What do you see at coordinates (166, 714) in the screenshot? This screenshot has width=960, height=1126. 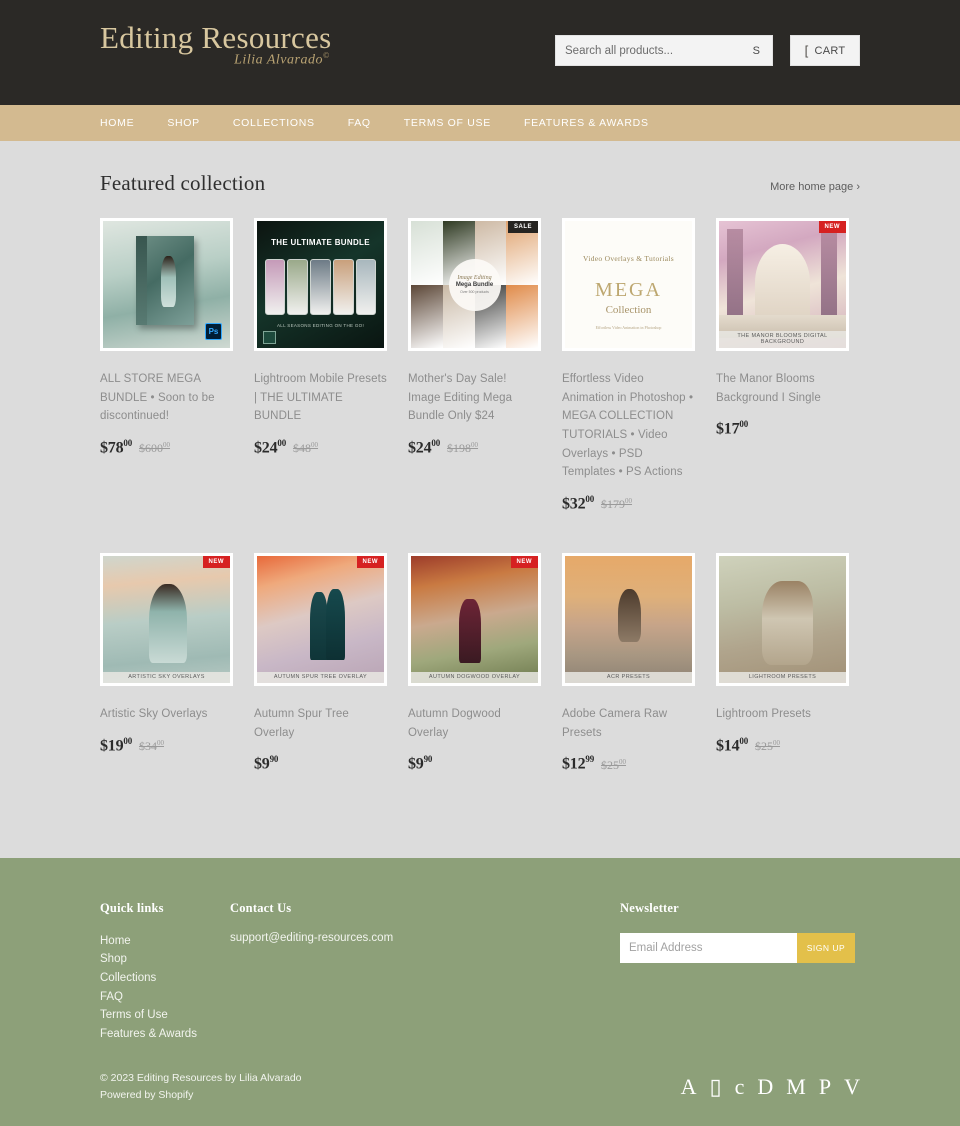 I see `product-title: Artistic Sky Overlays` at bounding box center [166, 714].